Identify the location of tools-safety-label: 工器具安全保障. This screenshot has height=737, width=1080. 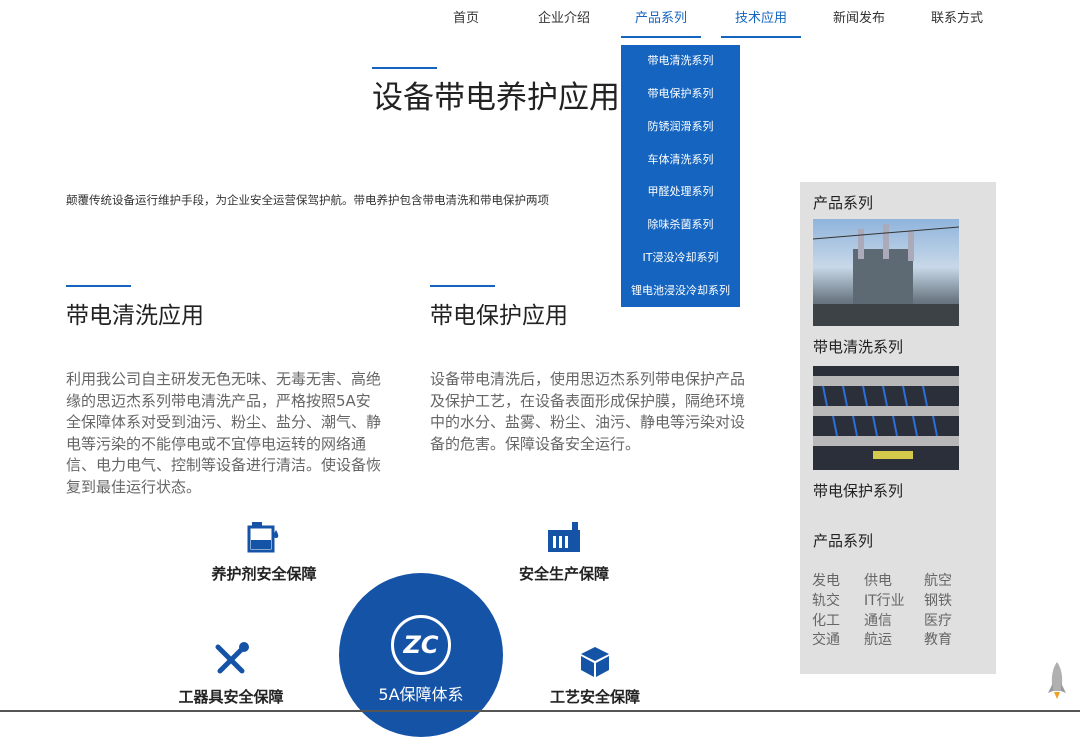
(231, 697).